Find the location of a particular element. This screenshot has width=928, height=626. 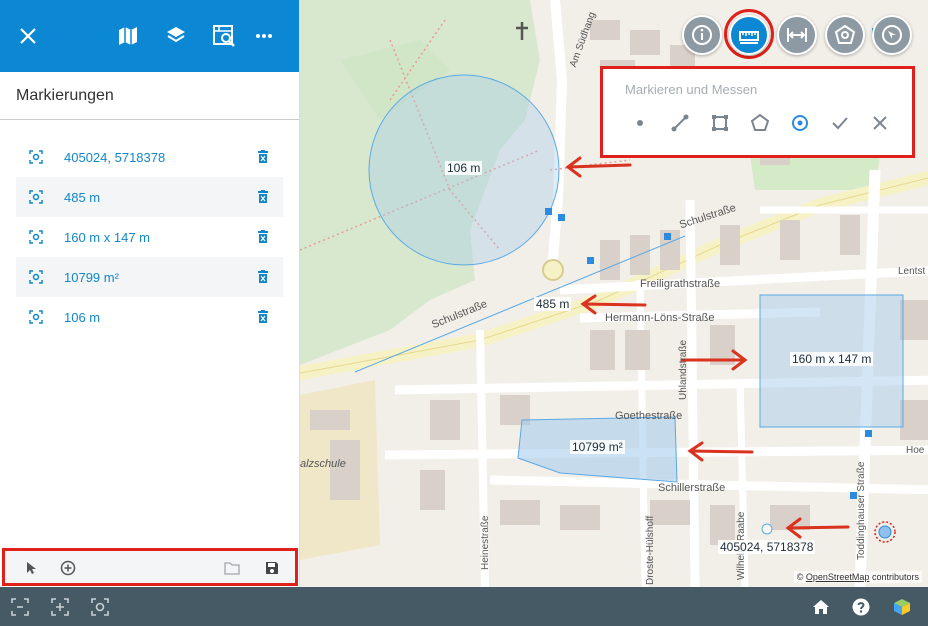

measure-panel: Markieren und Messen is located at coordinates (757, 112).